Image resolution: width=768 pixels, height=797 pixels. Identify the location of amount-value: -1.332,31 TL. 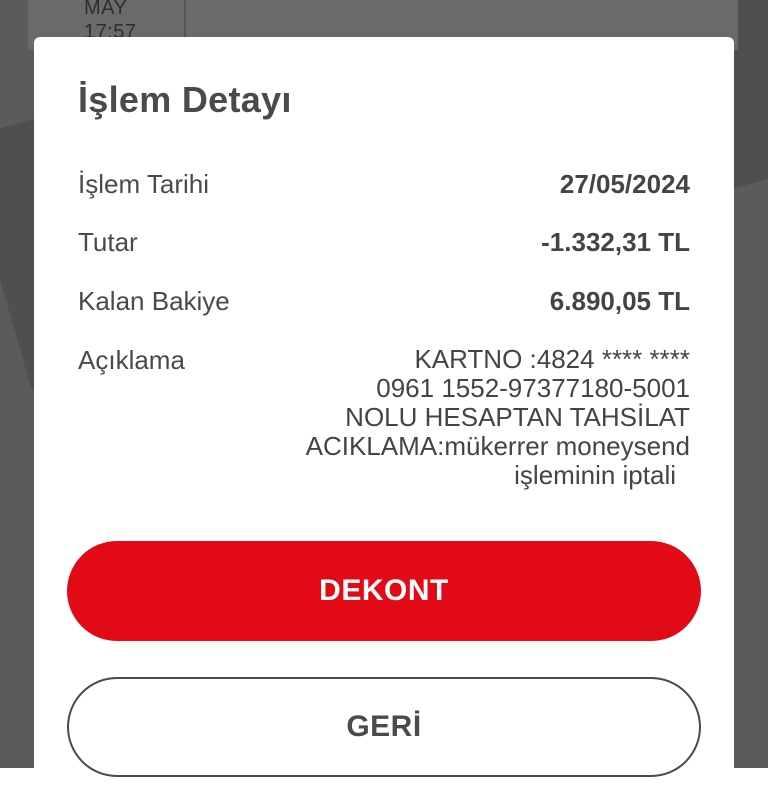
(615, 242).